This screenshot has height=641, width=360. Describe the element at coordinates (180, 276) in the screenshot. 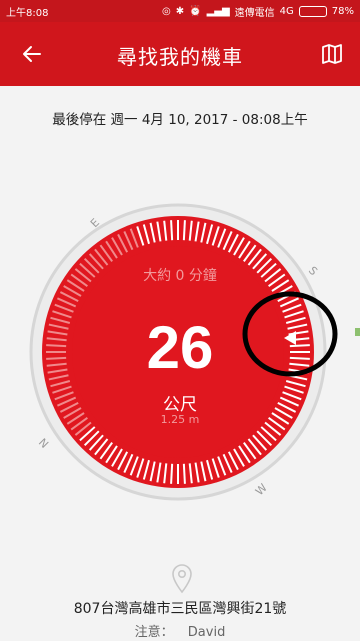

I see `time-estimate: 大約 0 分鐘` at that location.